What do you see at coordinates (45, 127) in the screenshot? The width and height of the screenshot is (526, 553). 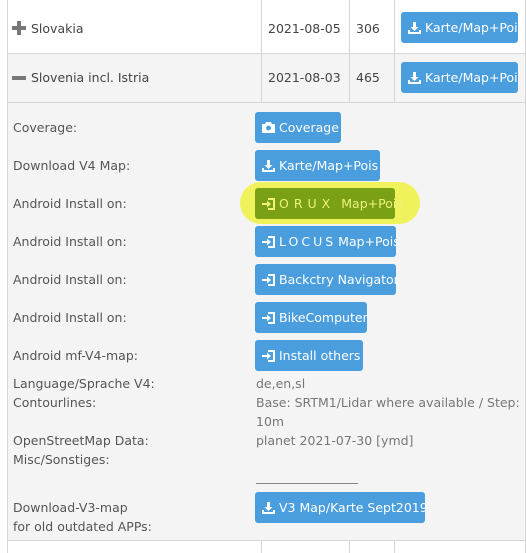 I see `coverage-label: Coverage:` at bounding box center [45, 127].